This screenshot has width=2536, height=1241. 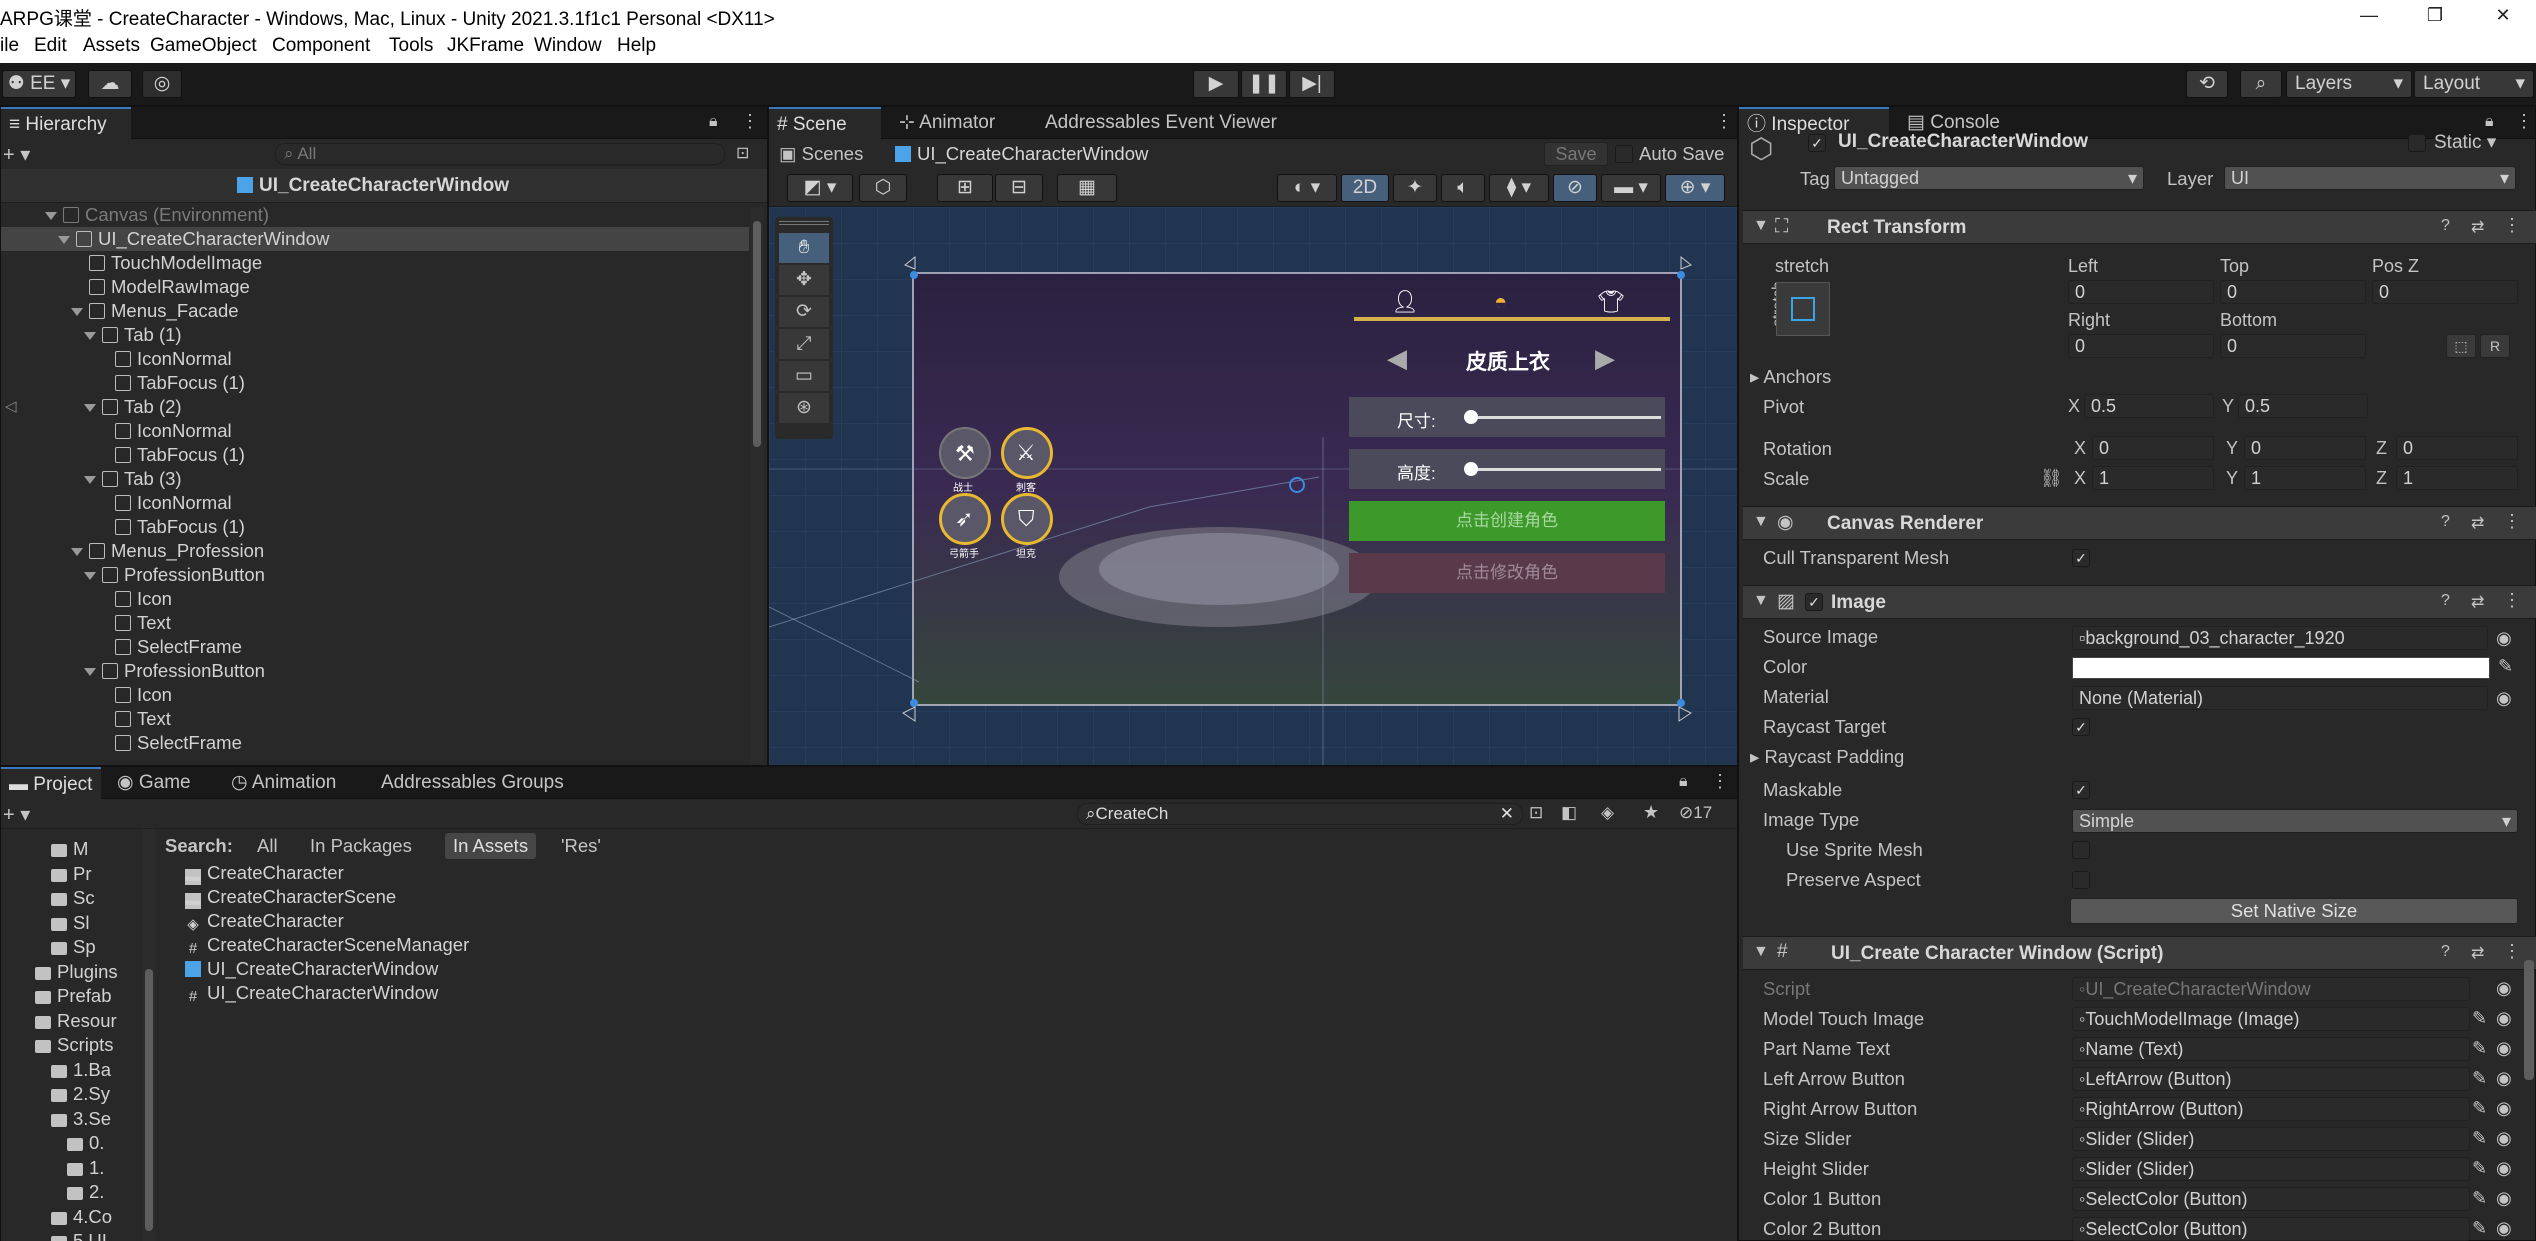 I want to click on script-field-value: ◦Name (Text), so click(x=2271, y=1049).